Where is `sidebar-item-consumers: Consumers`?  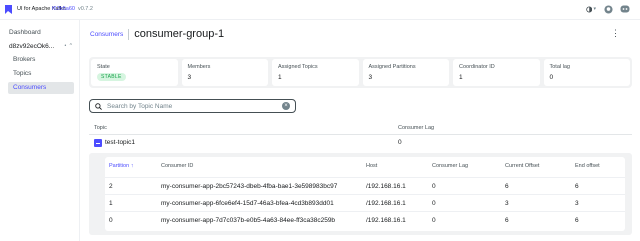
sidebar-item-consumers: Consumers is located at coordinates (41, 88).